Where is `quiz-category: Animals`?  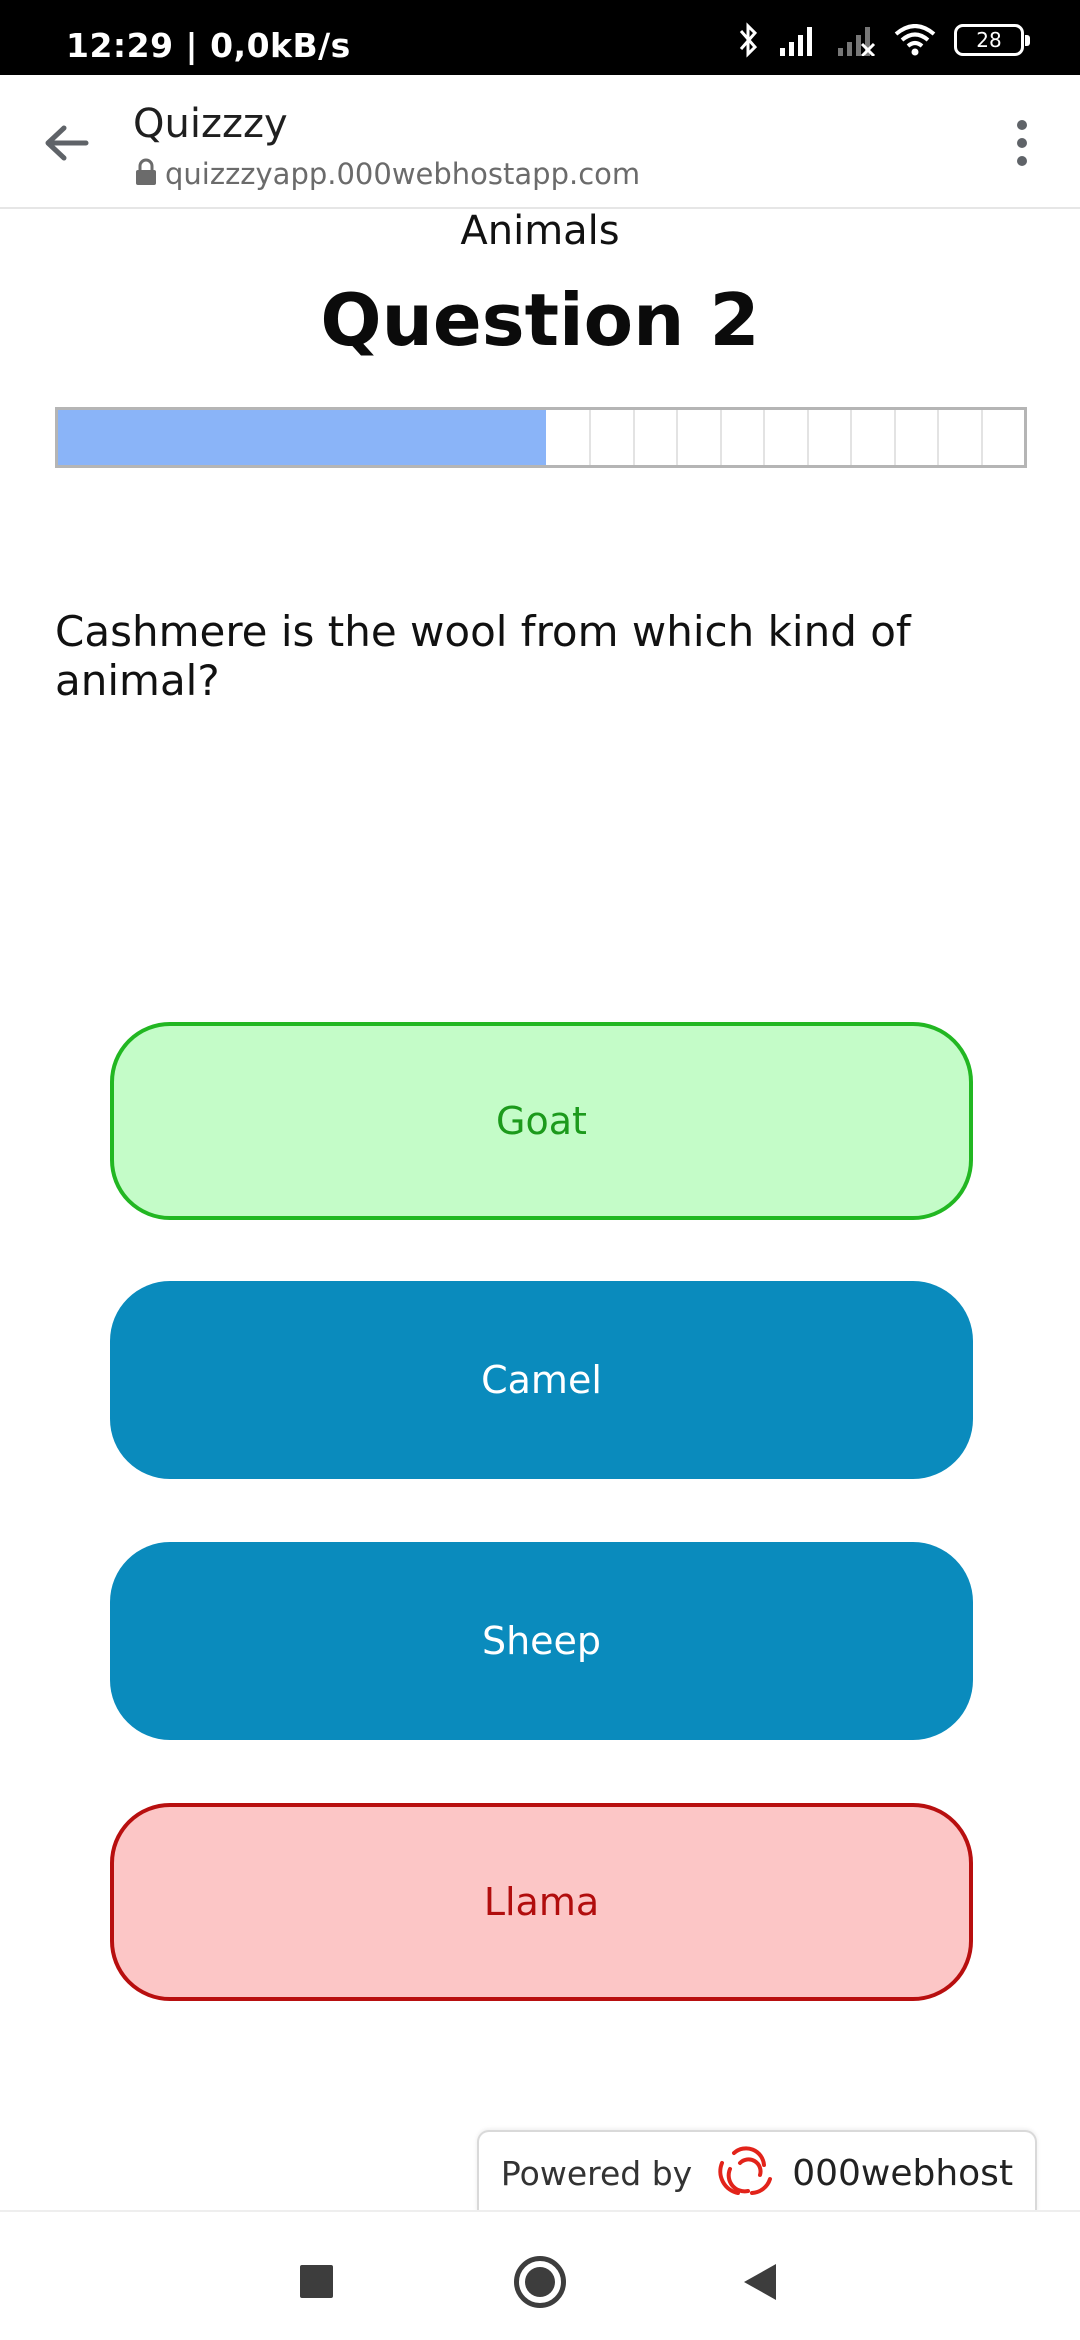
quiz-category: Animals is located at coordinates (540, 231).